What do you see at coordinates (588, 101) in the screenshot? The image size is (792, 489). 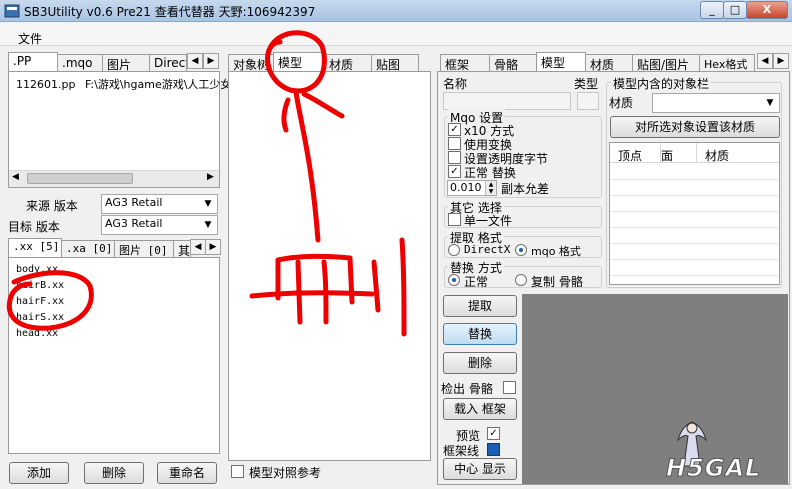 I see `type-field` at bounding box center [588, 101].